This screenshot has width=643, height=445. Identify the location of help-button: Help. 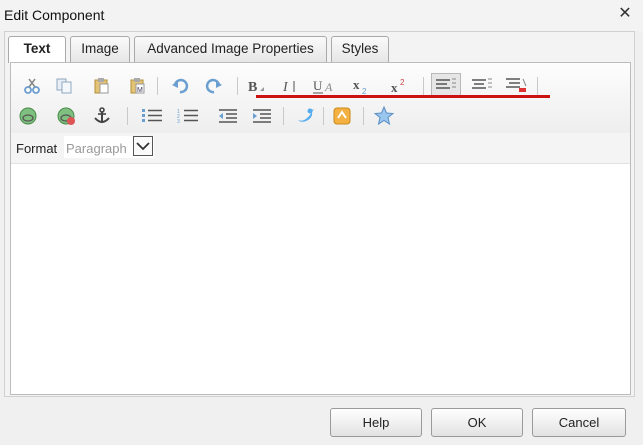
(376, 422).